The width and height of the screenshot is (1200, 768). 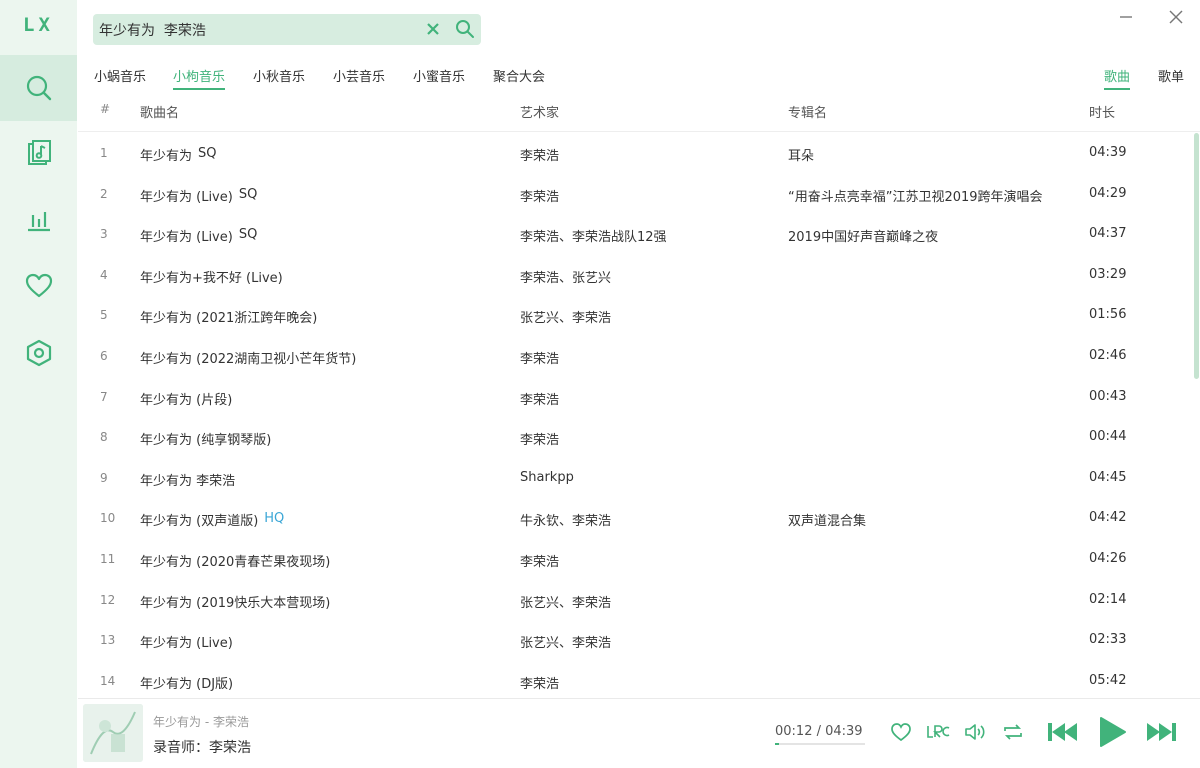 I want to click on sidebar-item-leaderboard, so click(x=38, y=220).